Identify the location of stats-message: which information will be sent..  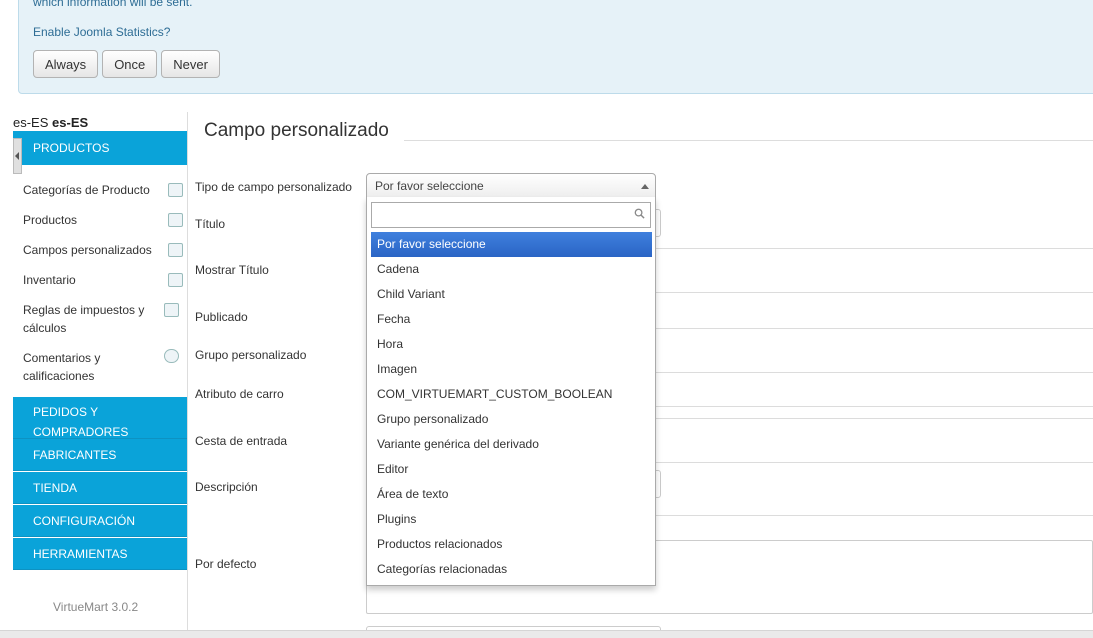
(113, 4).